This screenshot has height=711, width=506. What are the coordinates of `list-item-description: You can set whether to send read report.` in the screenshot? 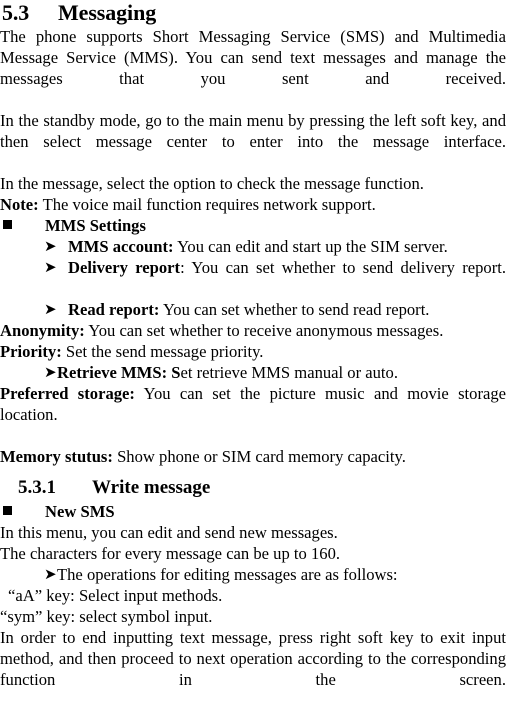 It's located at (296, 309).